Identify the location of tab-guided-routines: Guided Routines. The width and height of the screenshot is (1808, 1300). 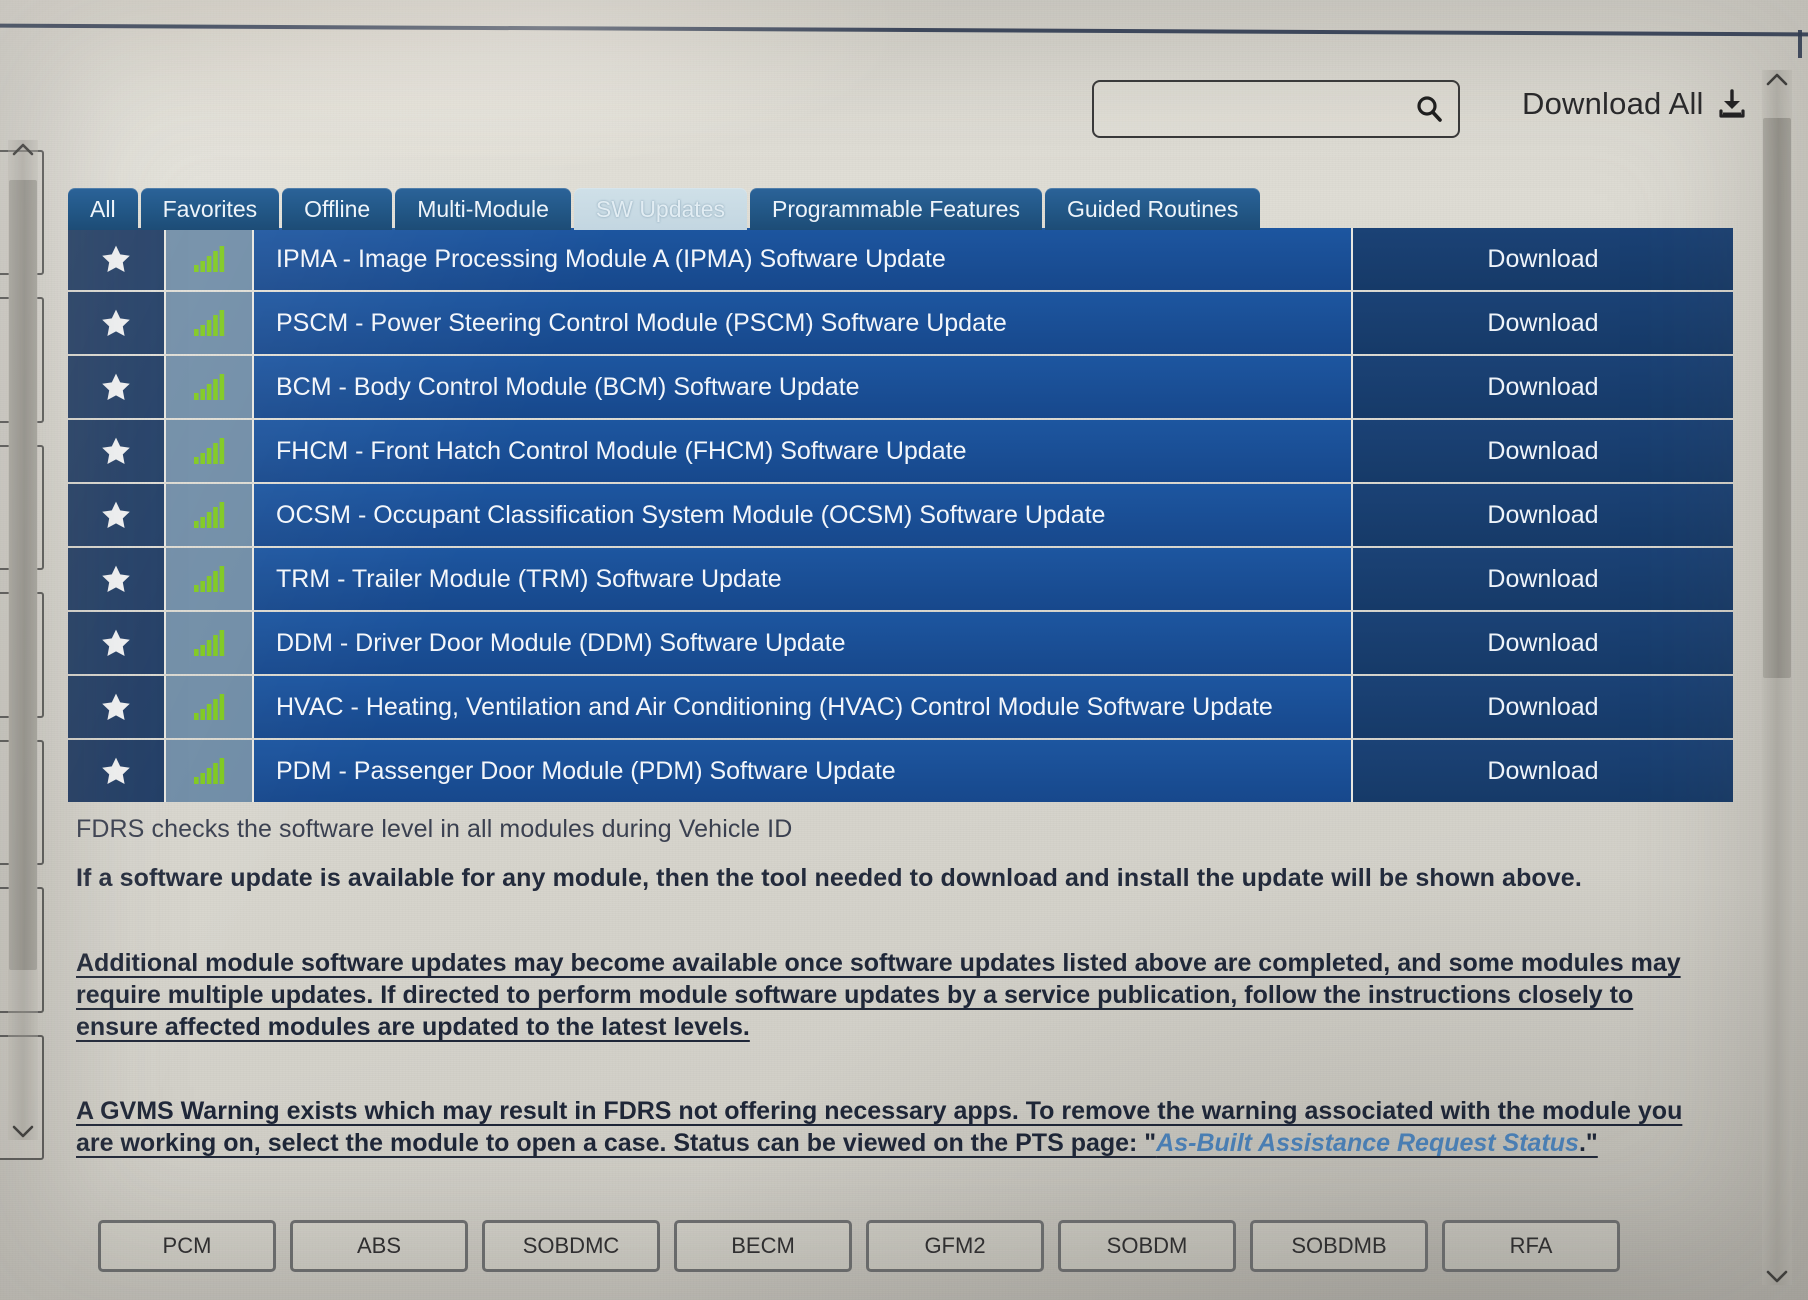
(1152, 209).